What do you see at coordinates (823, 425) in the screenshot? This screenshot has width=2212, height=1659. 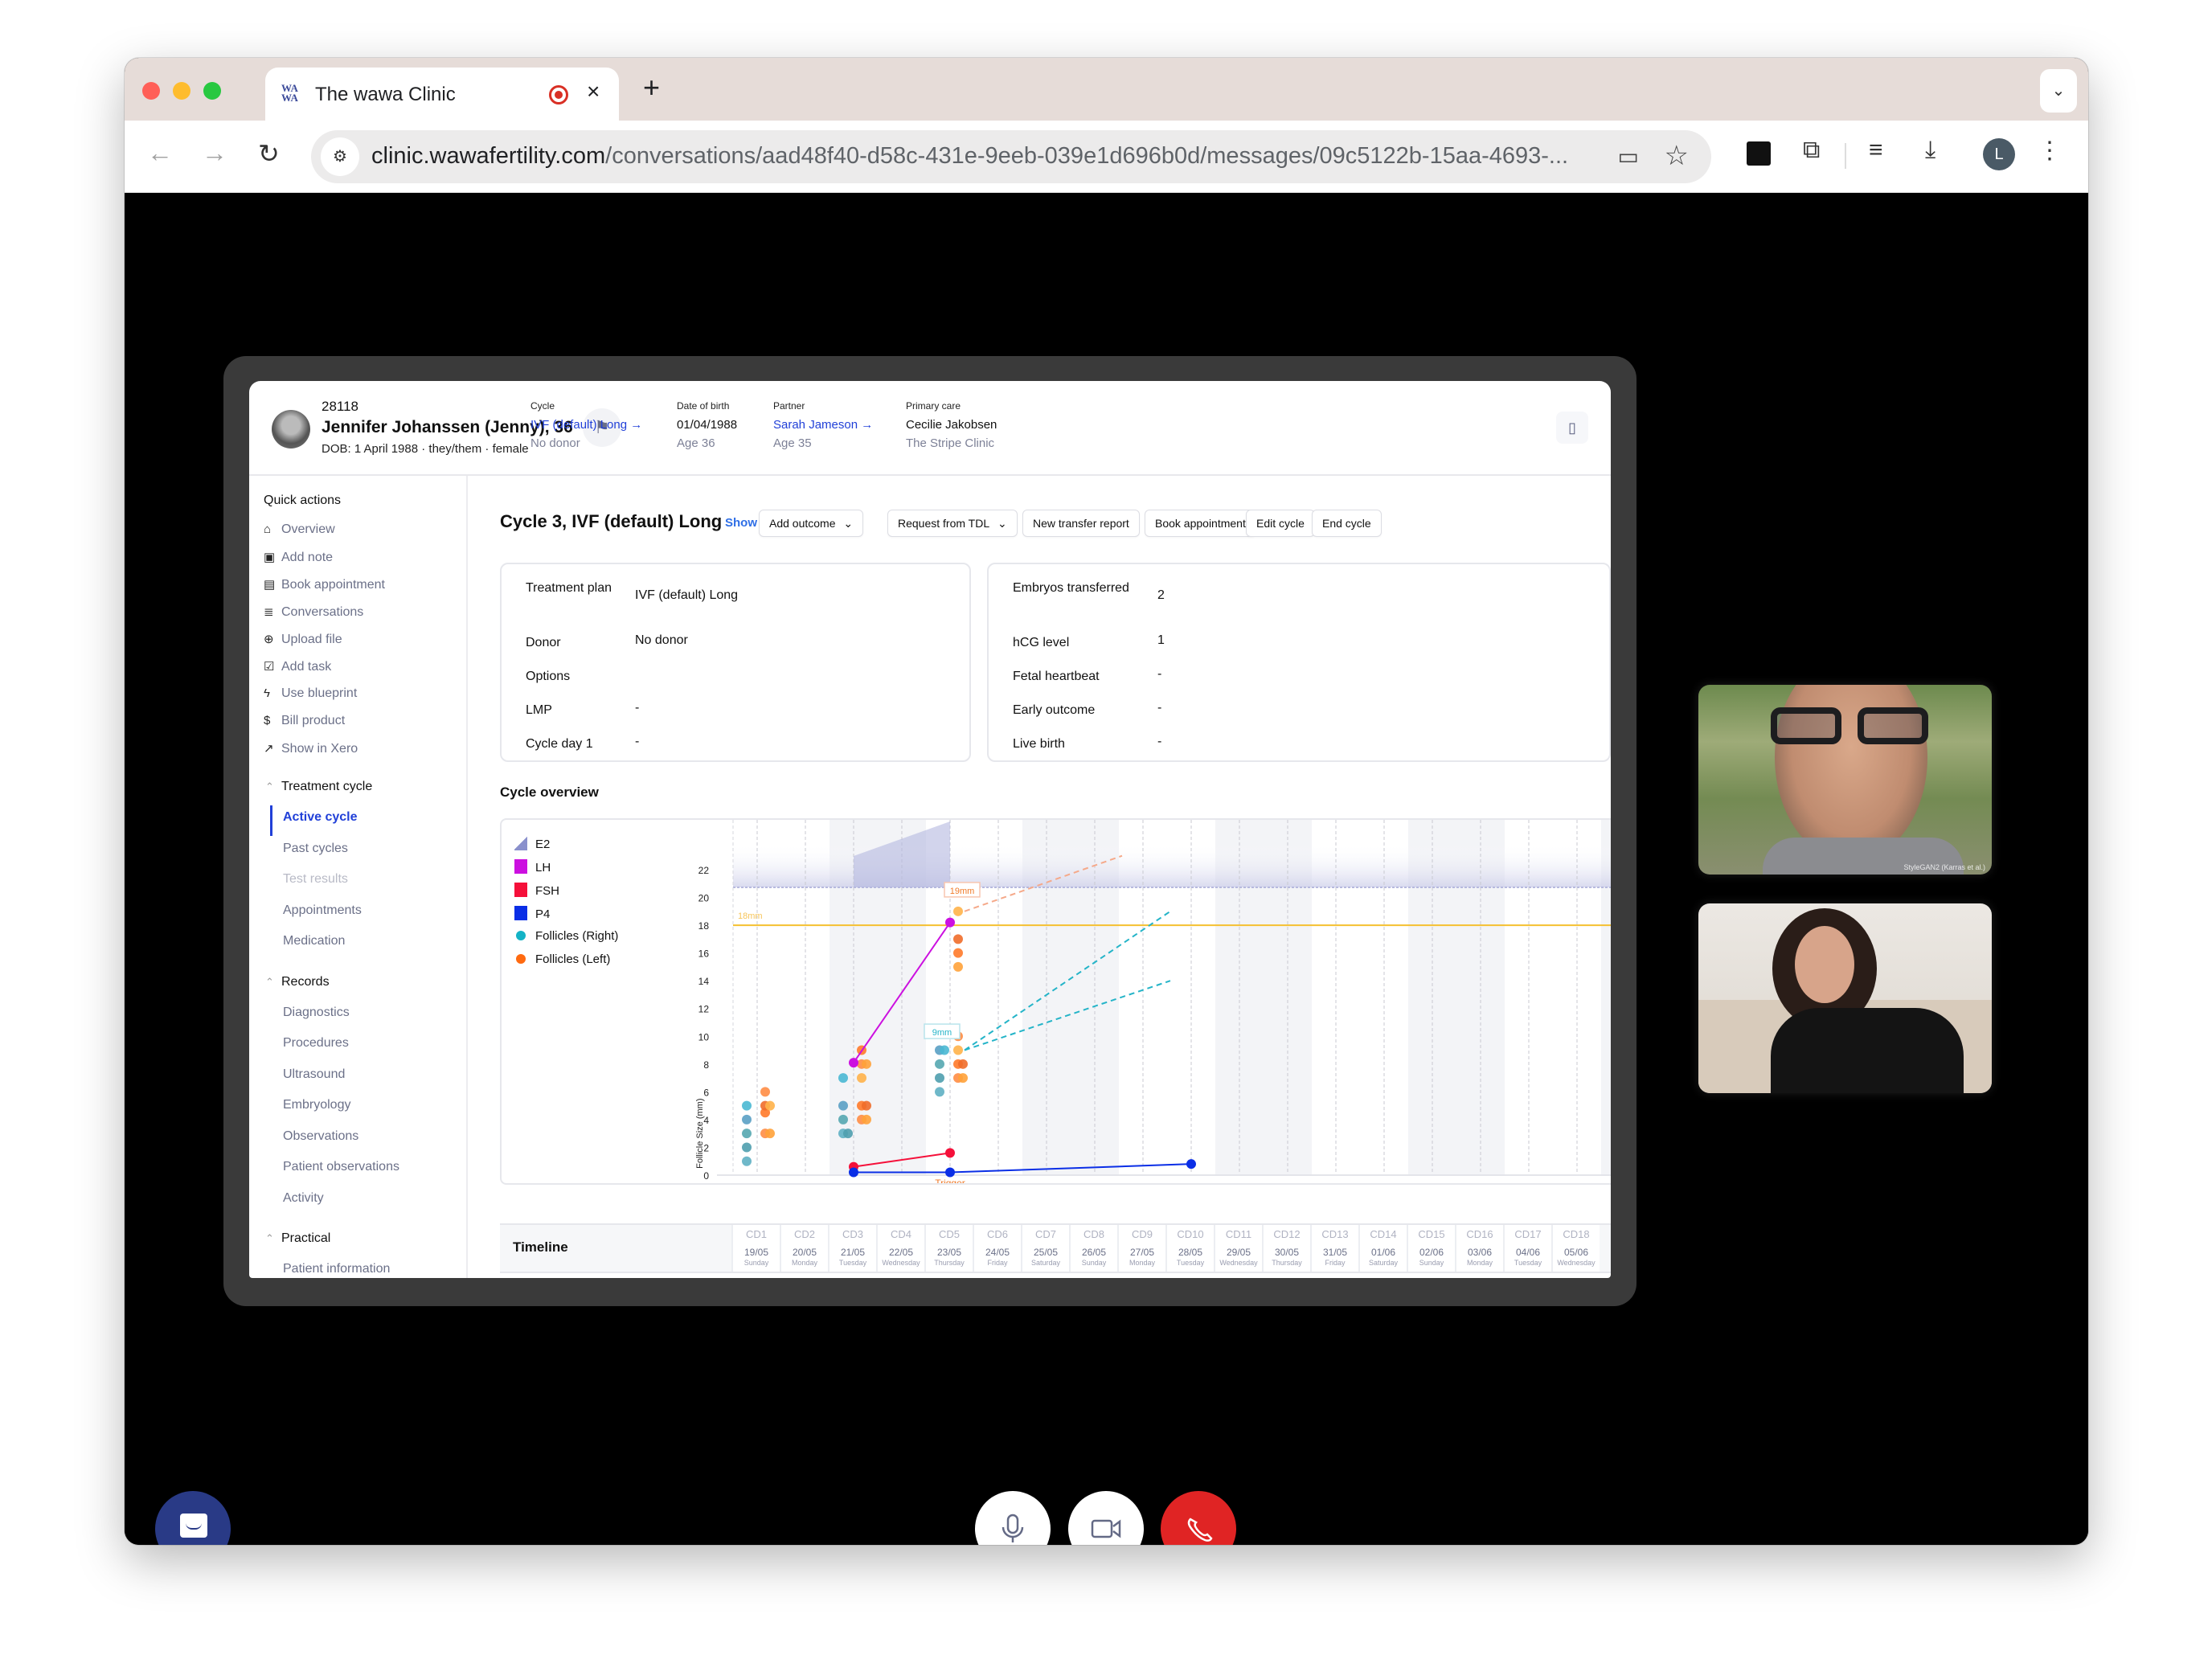 I see `partner-link: Sarah Jameson →` at bounding box center [823, 425].